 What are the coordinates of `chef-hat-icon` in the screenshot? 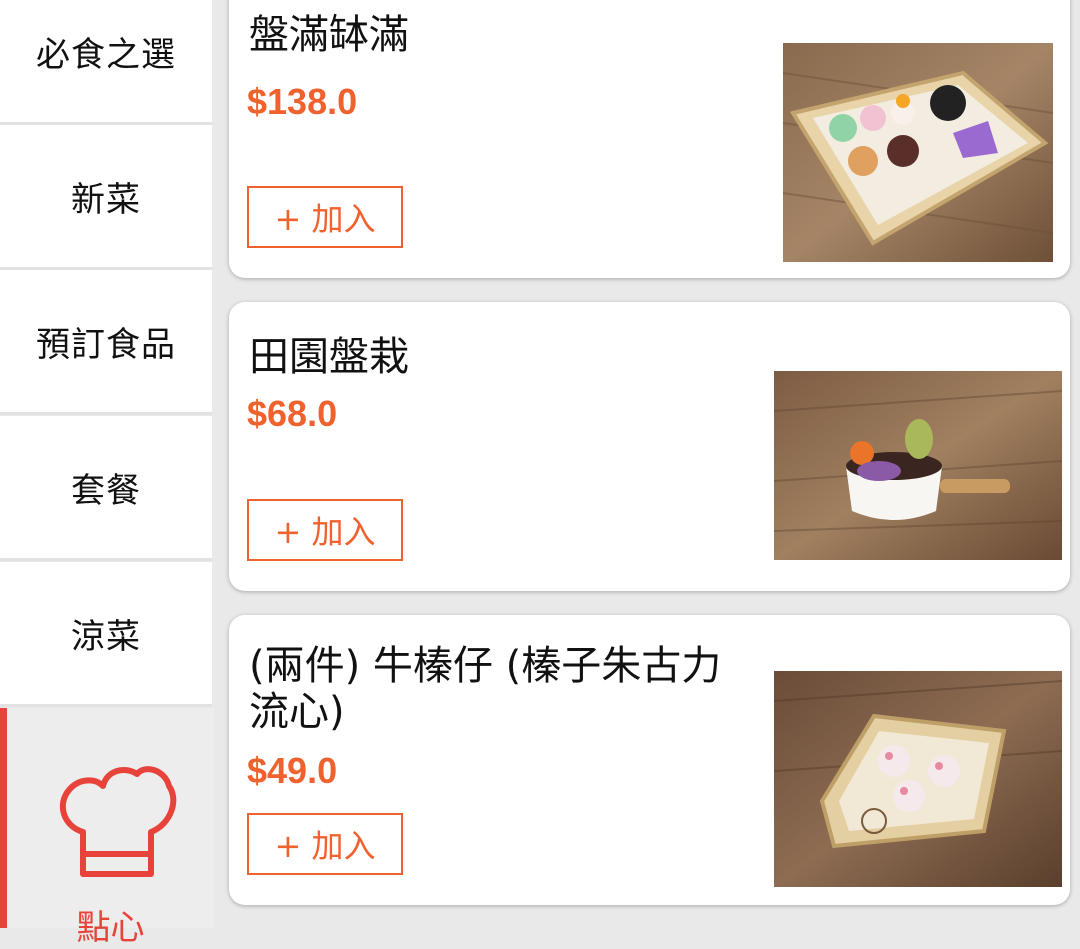 It's located at (116, 823).